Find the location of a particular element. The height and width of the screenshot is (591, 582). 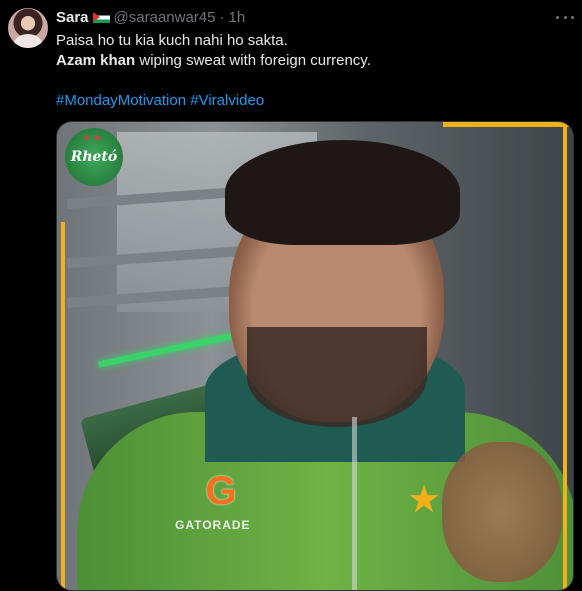

logo-text: Rhetó is located at coordinates (94, 157).